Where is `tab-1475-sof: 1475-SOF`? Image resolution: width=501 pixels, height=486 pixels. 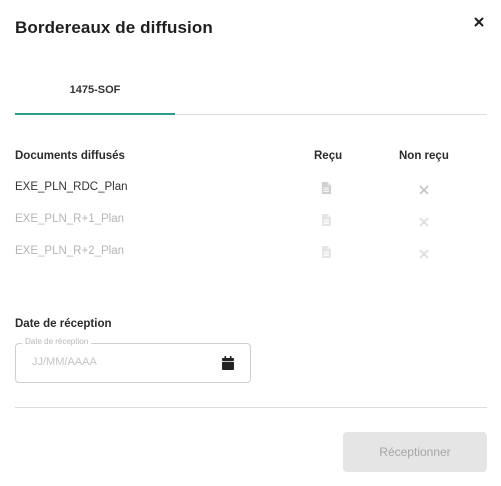
tab-1475-sof: 1475-SOF is located at coordinates (95, 95).